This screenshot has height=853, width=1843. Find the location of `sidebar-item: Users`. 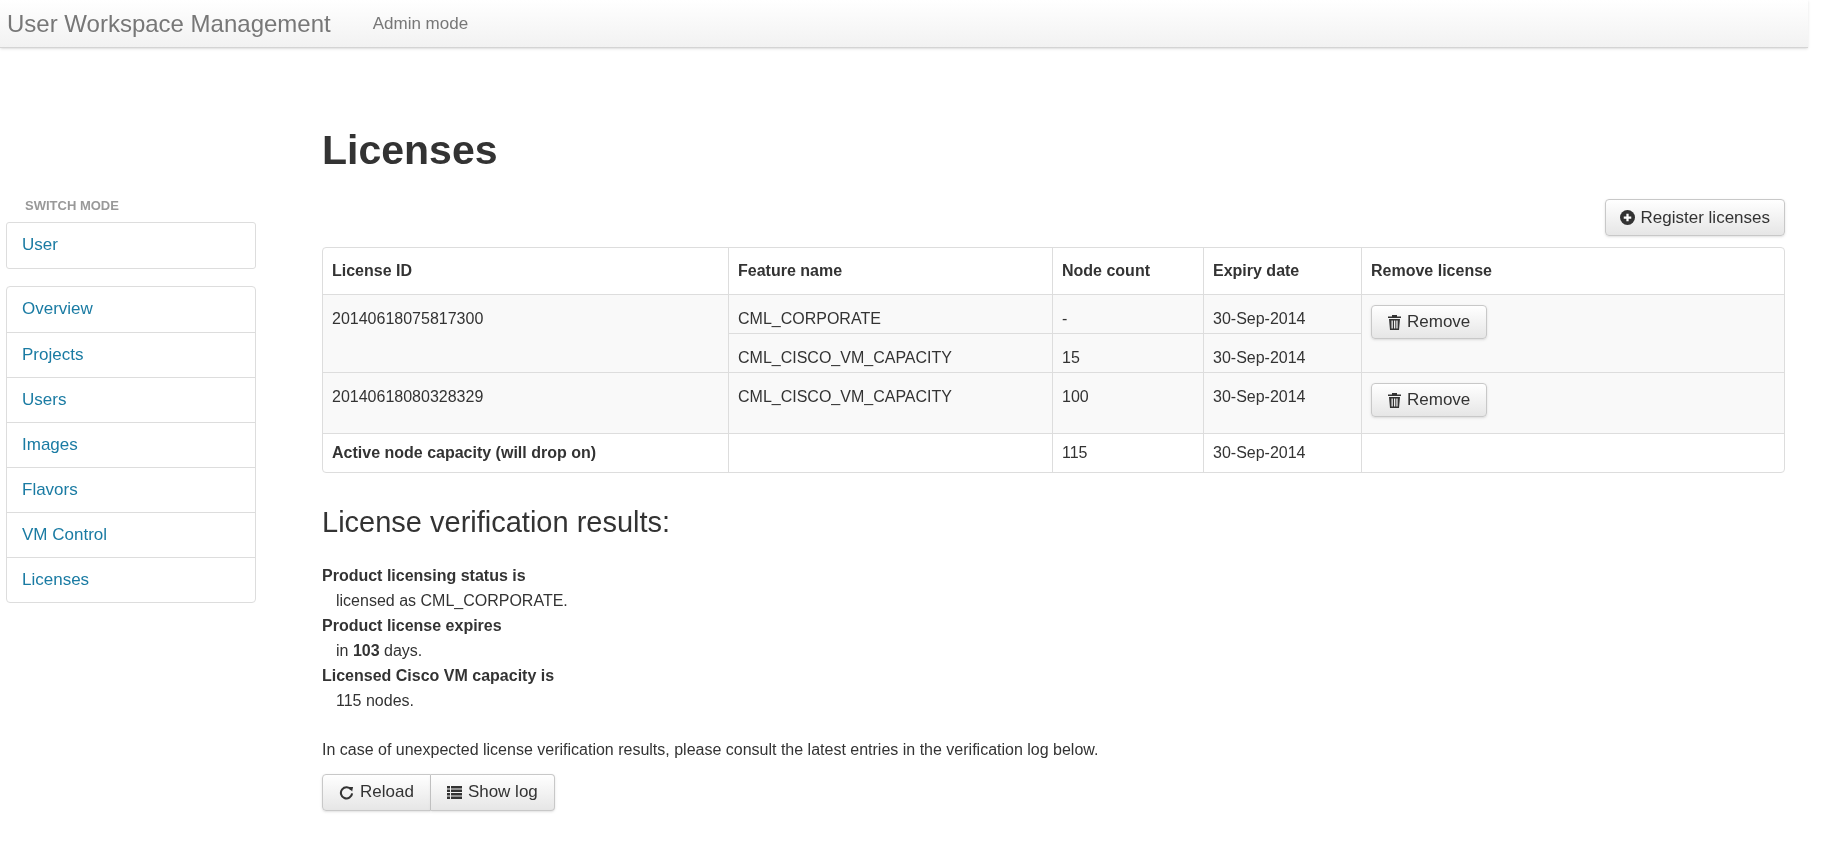

sidebar-item: Users is located at coordinates (131, 399).